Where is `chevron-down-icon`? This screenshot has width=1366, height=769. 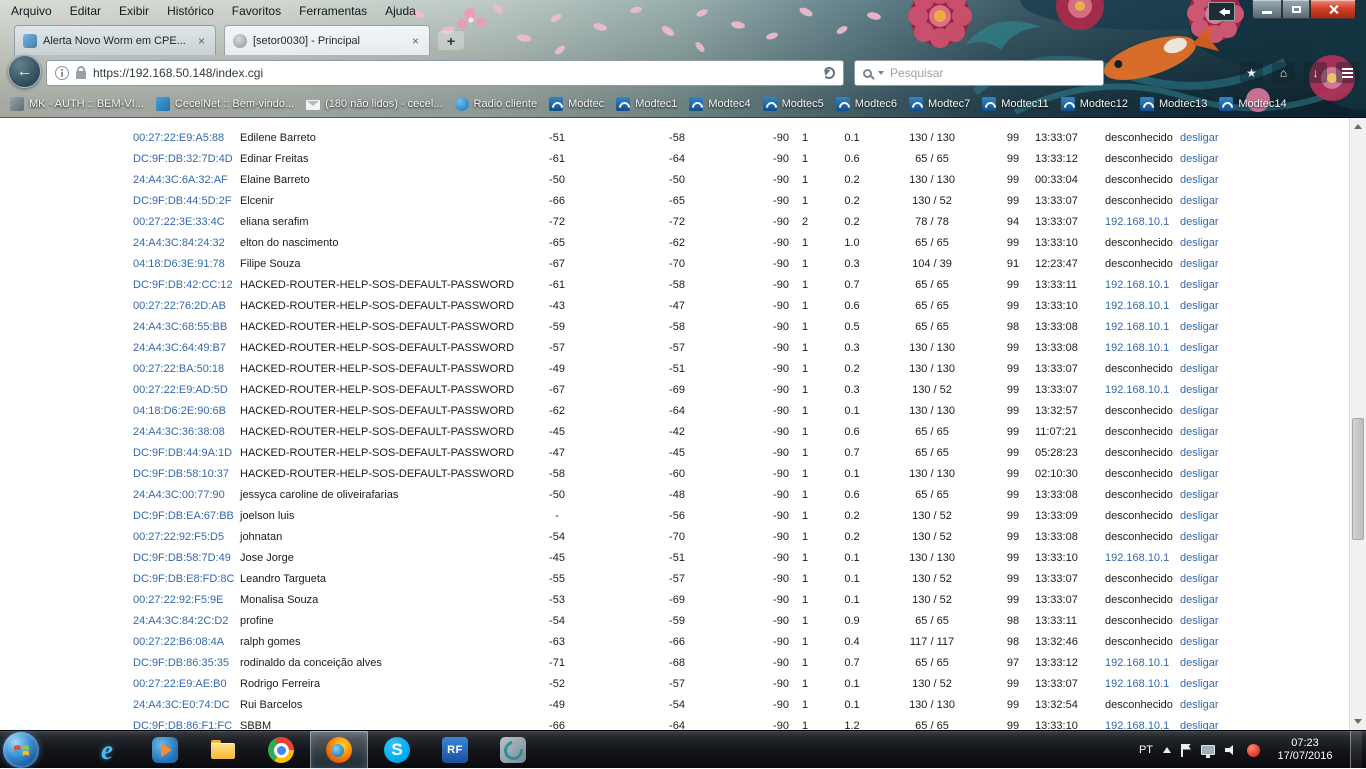 chevron-down-icon is located at coordinates (881, 73).